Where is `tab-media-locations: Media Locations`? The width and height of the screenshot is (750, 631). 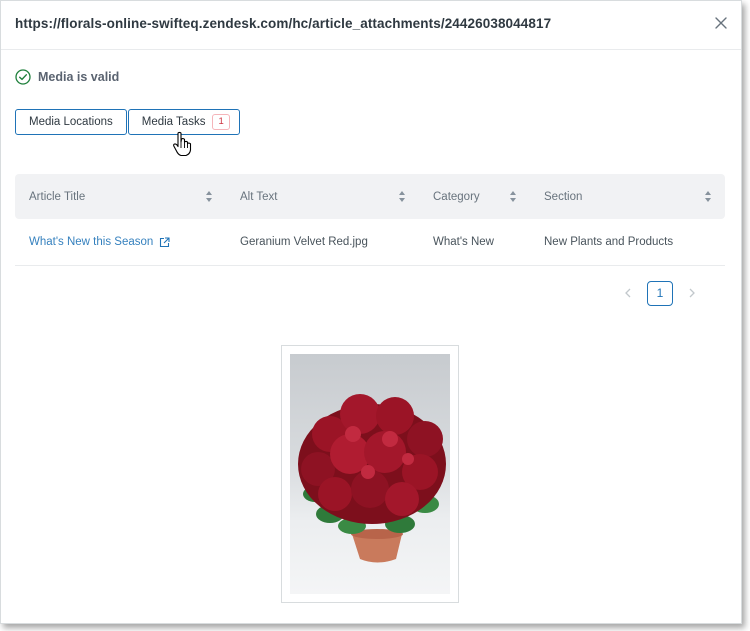 tab-media-locations: Media Locations is located at coordinates (71, 122).